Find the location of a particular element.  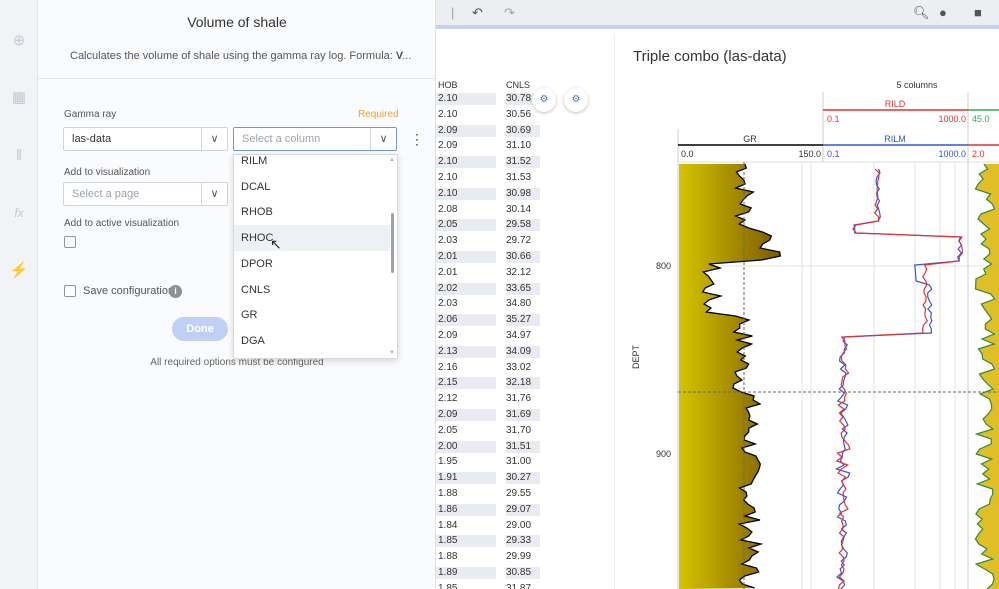

dropdown-option: RHOB is located at coordinates (312, 212).